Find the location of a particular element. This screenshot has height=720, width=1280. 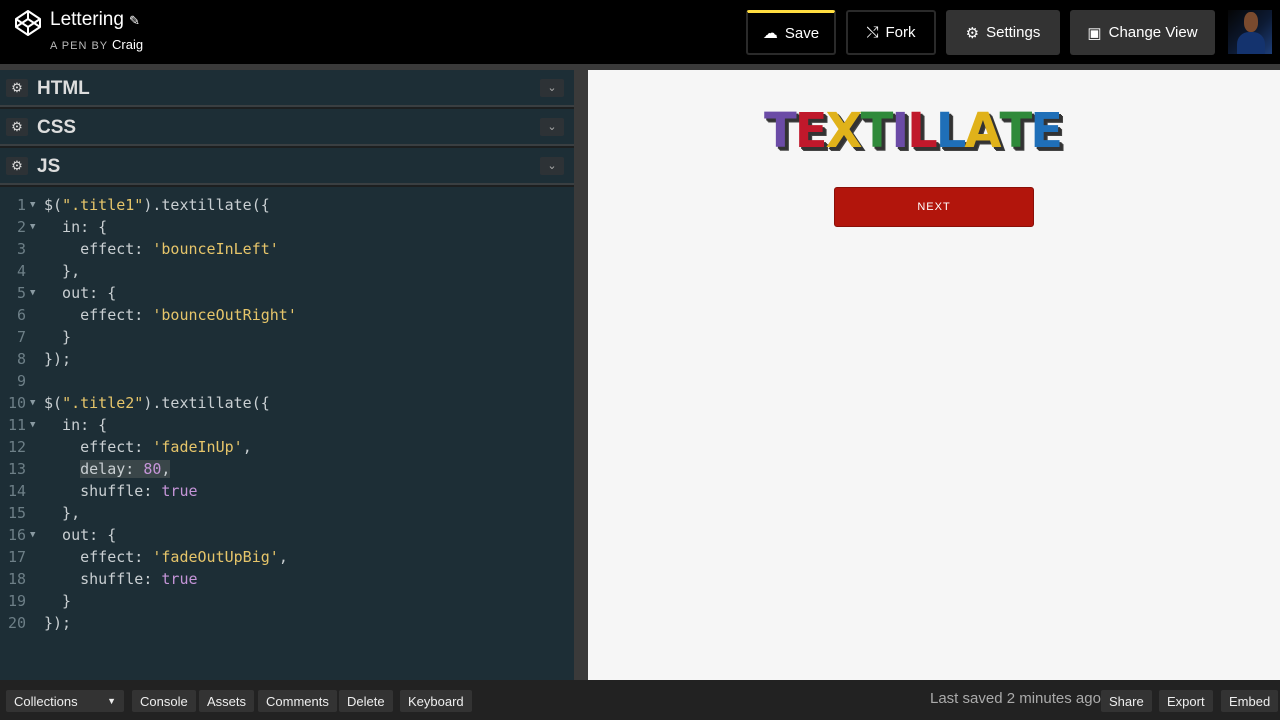

code-token: 'fadeInUp' is located at coordinates (197, 447).